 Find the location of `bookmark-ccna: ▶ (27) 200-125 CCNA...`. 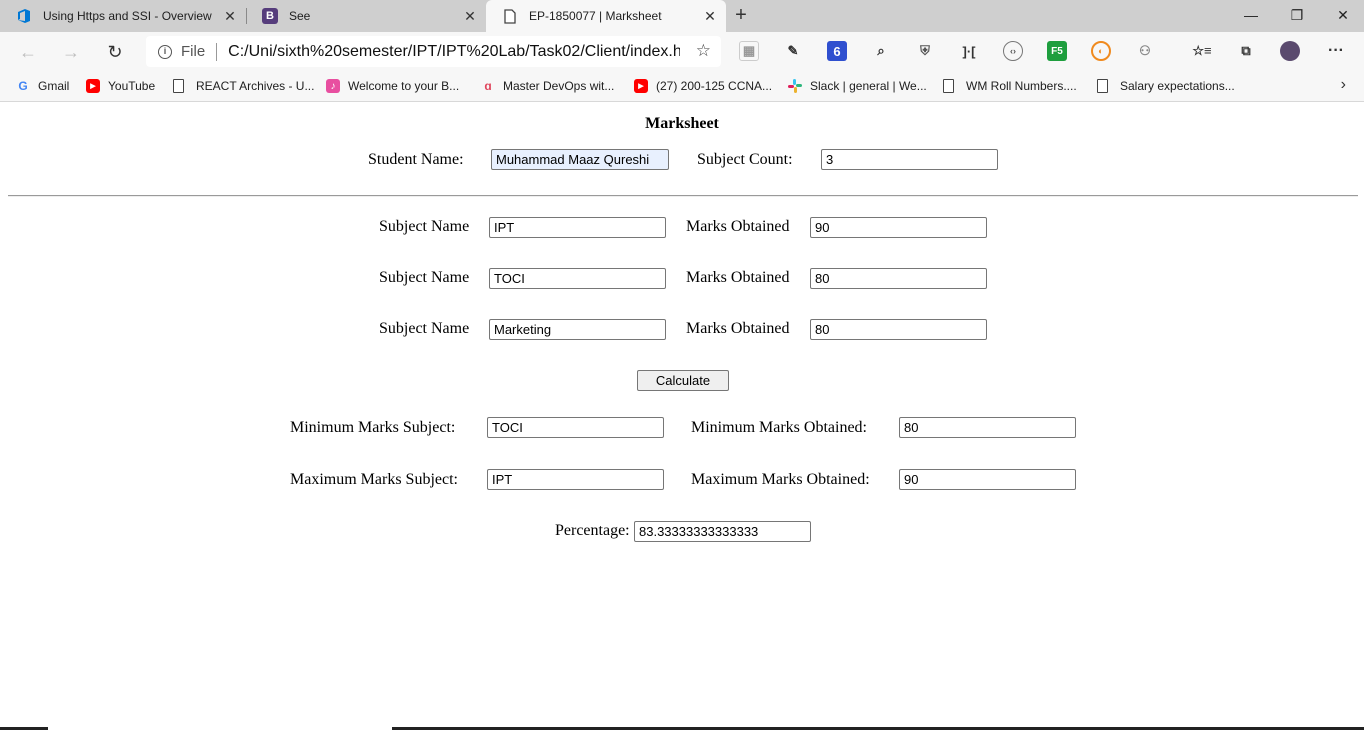

bookmark-ccna: ▶ (27) 200-125 CCNA... is located at coordinates (703, 86).